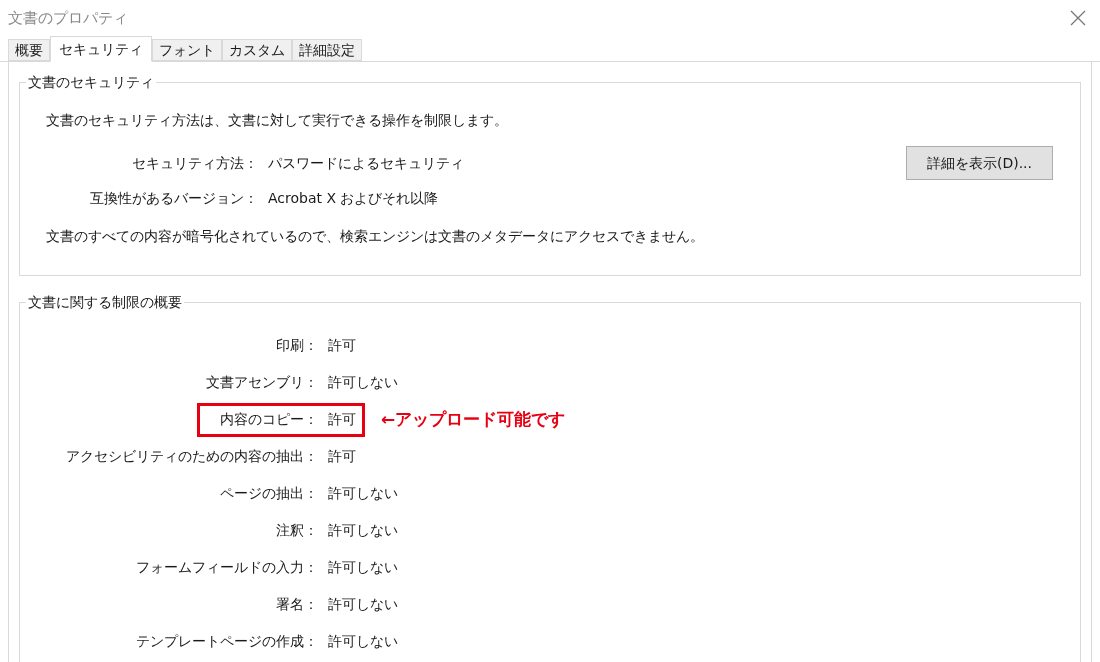 The width and height of the screenshot is (1100, 662). What do you see at coordinates (366, 163) in the screenshot?
I see `field-value: パスワードによるセキュリティ` at bounding box center [366, 163].